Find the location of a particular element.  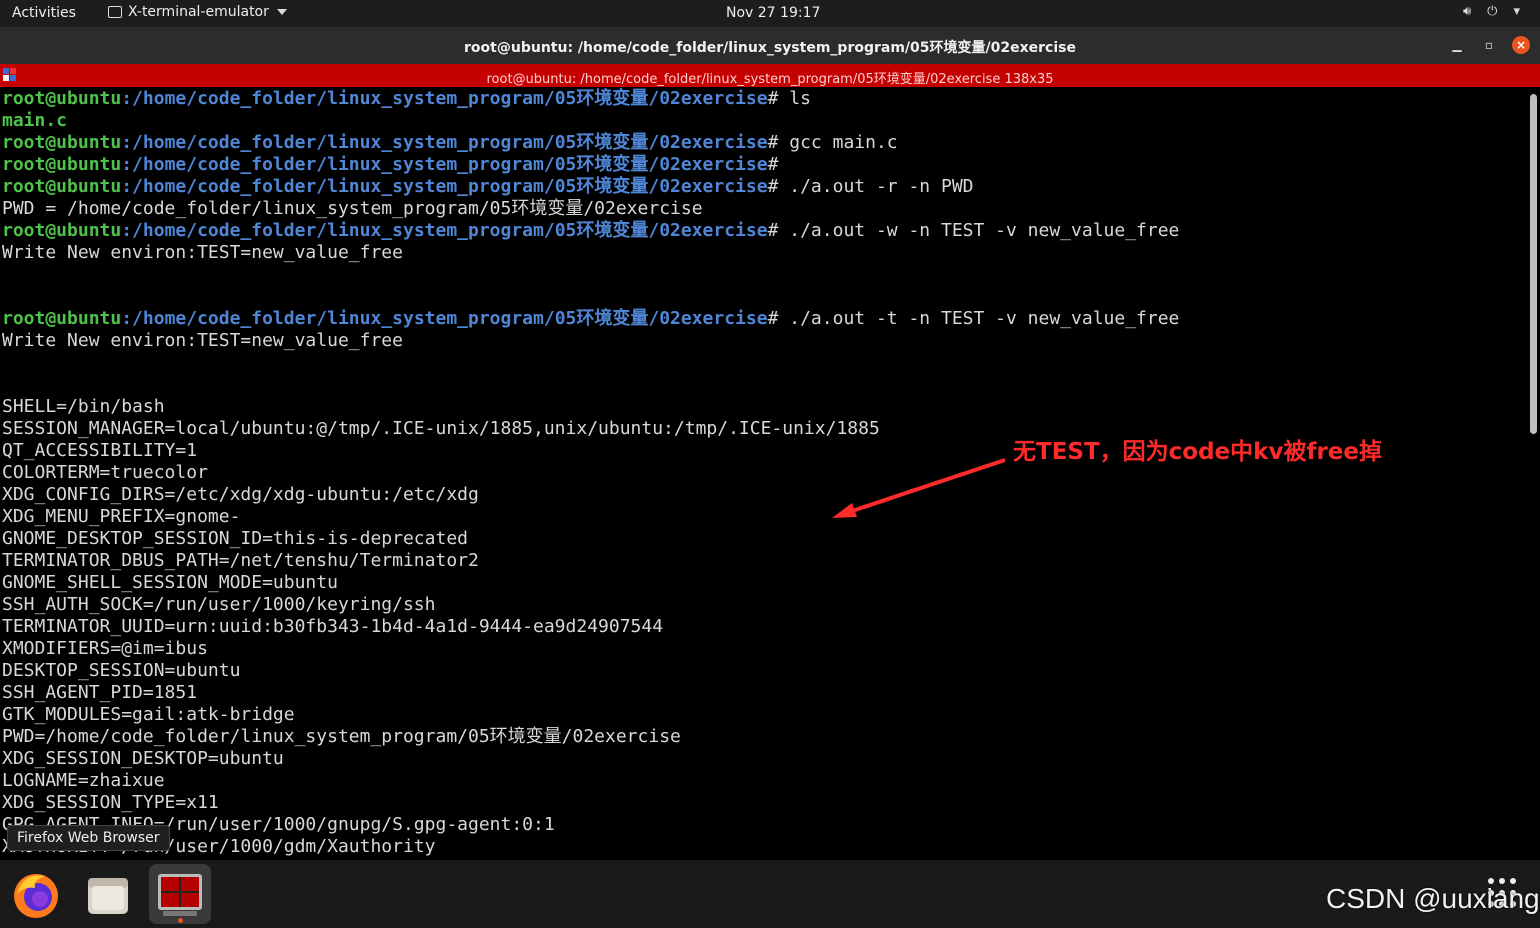

app-menu-label: X-terminal-emulator is located at coordinates (198, 12).